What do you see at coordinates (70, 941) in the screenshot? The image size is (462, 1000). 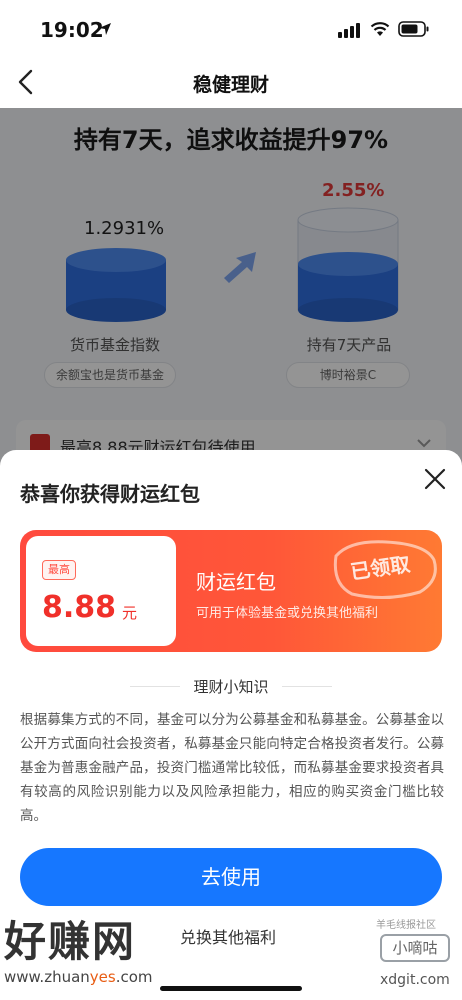 I see `watermark-brand: 好赚网` at bounding box center [70, 941].